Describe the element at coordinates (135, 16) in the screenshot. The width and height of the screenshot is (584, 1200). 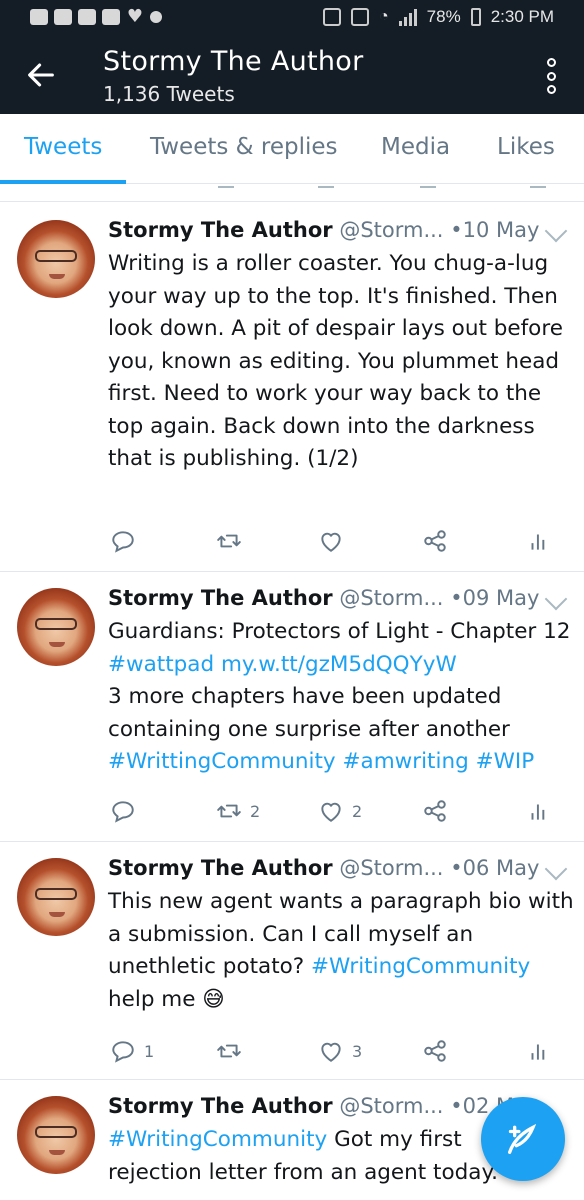
I see `heart-icon: ♥` at that location.